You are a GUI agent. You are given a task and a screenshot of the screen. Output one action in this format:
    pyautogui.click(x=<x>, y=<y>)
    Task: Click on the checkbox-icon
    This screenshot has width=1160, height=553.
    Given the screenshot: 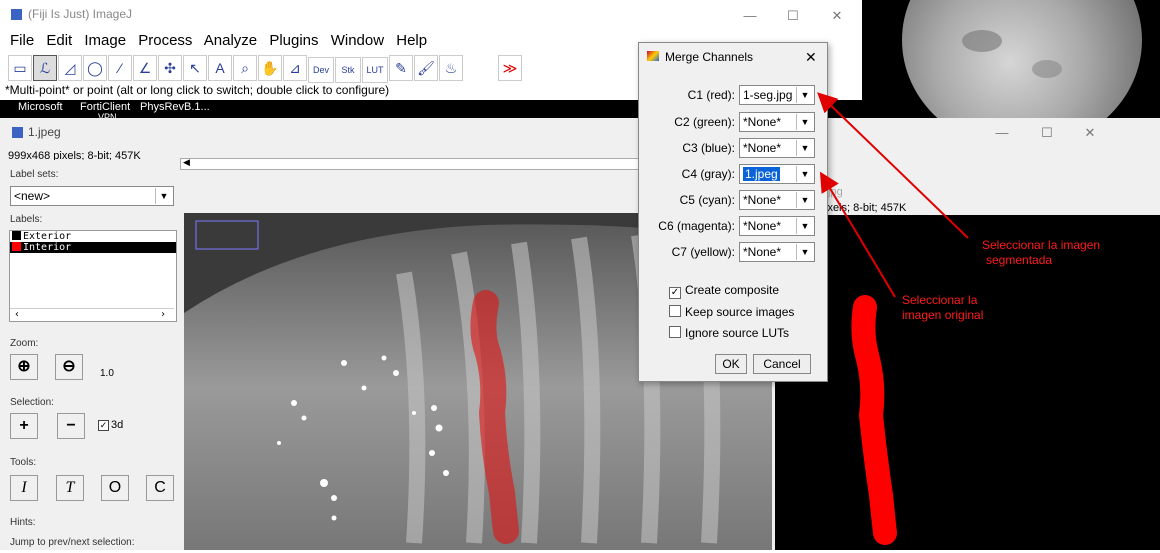 What is the action you would take?
    pyautogui.click(x=675, y=311)
    